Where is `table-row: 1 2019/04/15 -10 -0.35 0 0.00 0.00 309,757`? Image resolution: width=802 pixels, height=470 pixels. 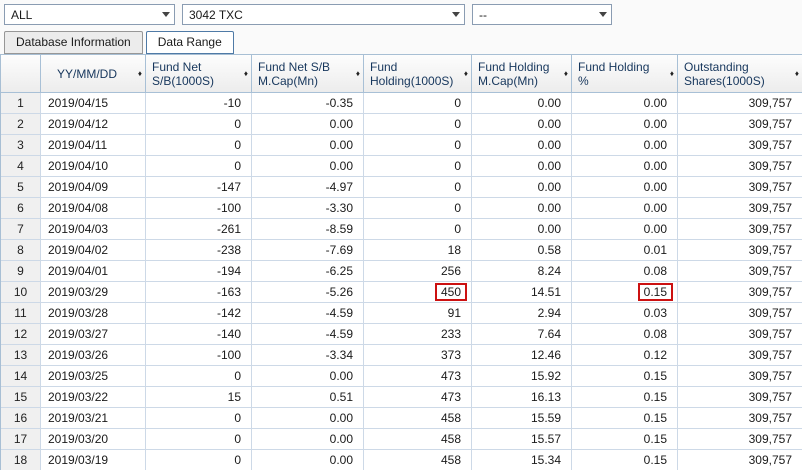
table-row: 1 2019/04/15 -10 -0.35 0 0.00 0.00 309,757 is located at coordinates (401, 103).